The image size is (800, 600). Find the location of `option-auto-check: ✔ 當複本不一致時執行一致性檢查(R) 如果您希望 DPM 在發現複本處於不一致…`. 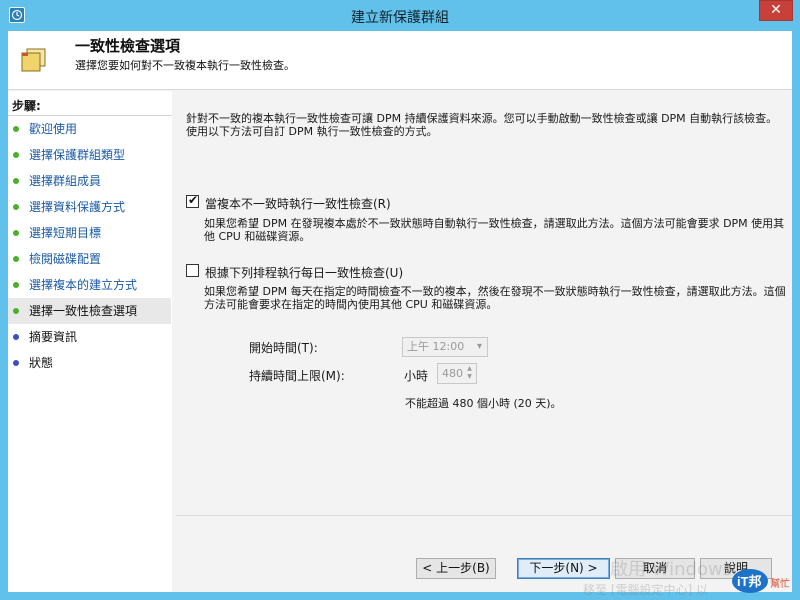

option-auto-check: ✔ 當複本不一致時執行一致性檢查(R) 如果您希望 DPM 在發現複本處於不一致… is located at coordinates (486, 224).